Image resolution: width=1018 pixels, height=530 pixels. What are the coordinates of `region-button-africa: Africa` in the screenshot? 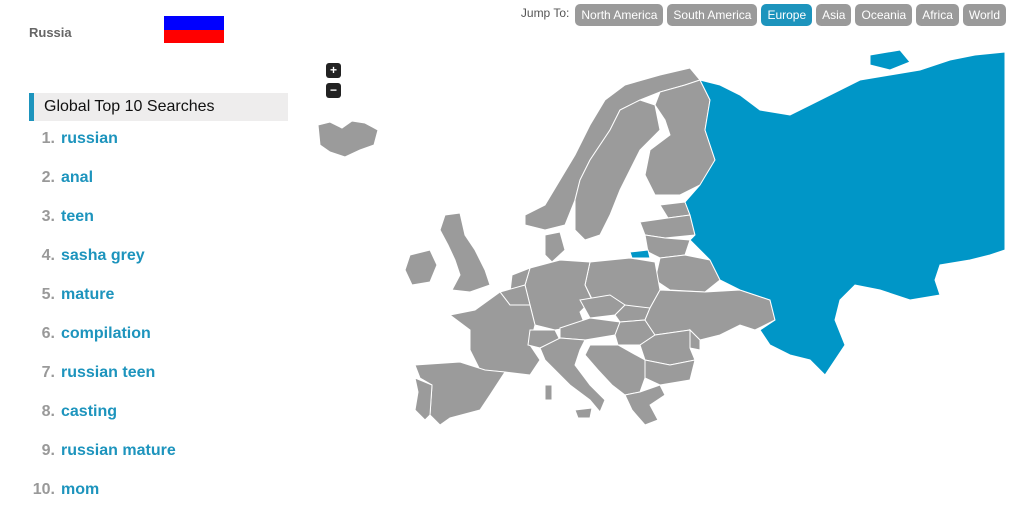 It's located at (937, 15).